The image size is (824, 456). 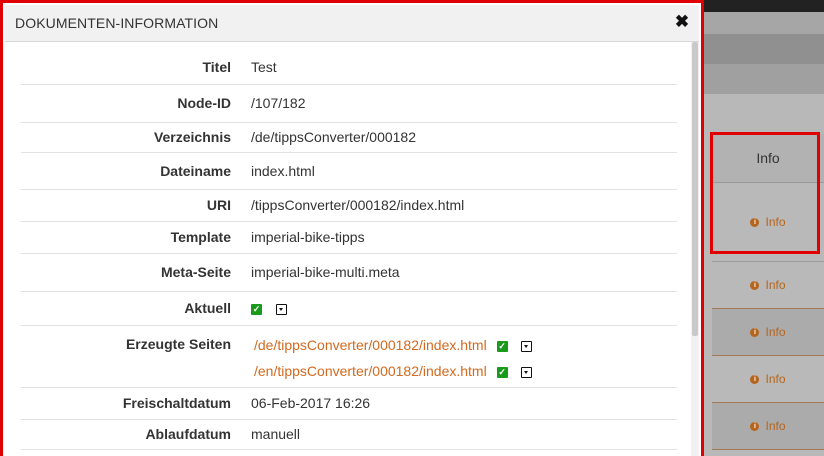 What do you see at coordinates (349, 170) in the screenshot?
I see `table-row: Dateiname index.html` at bounding box center [349, 170].